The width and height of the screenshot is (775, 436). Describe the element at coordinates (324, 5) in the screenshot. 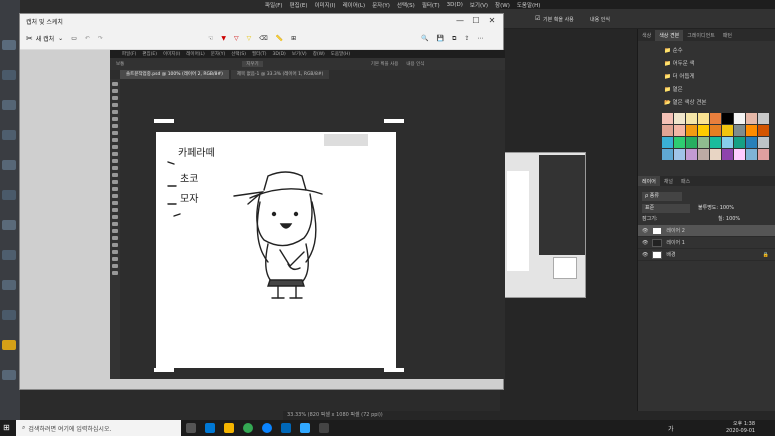

I see `menu-image: 이미지(I)` at that location.